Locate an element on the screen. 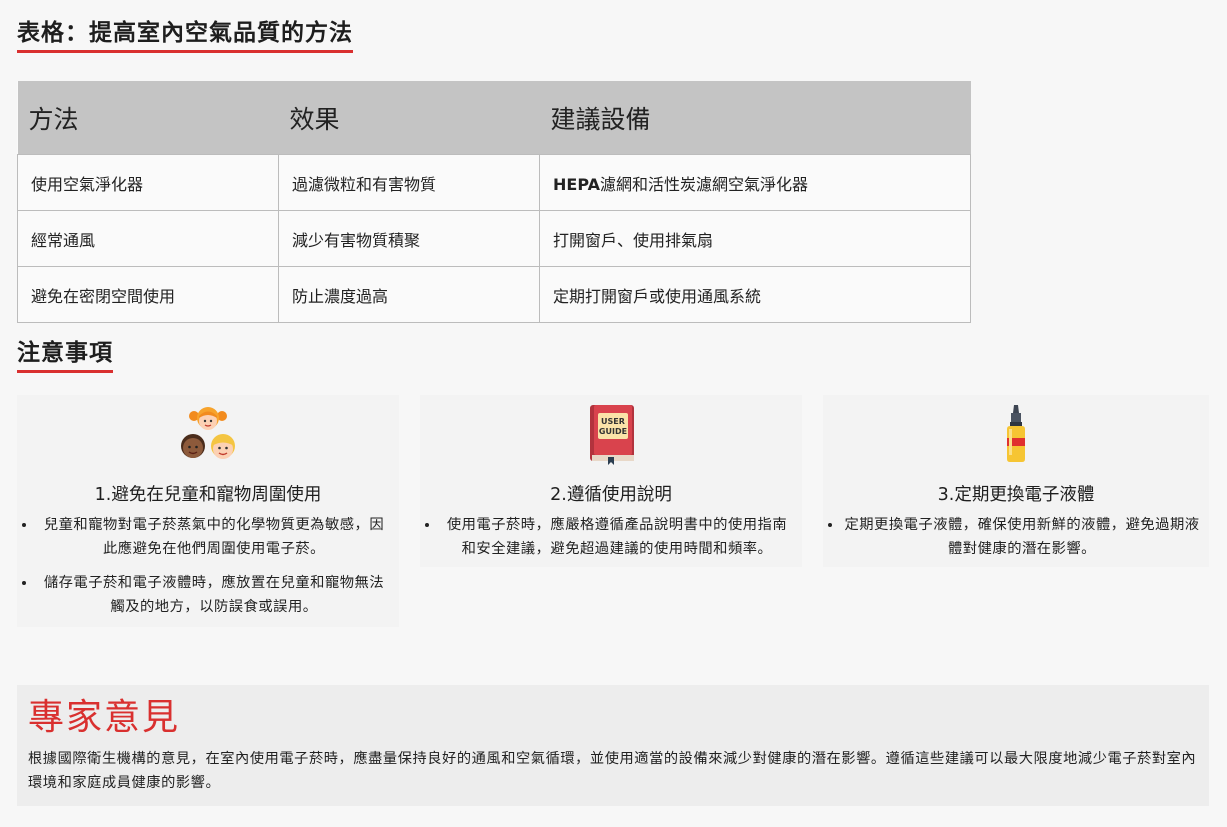 The height and width of the screenshot is (827, 1227). table-section-title: 表格：提高室內空氣品質的方法 is located at coordinates (185, 35).